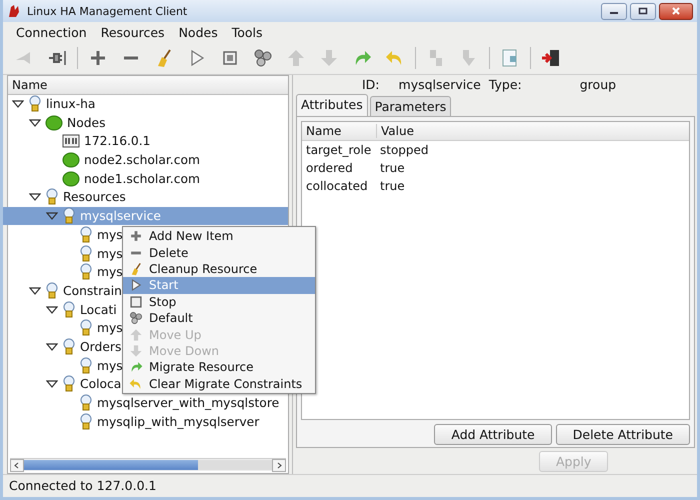 The image size is (700, 500). I want to click on plus-icon, so click(136, 236).